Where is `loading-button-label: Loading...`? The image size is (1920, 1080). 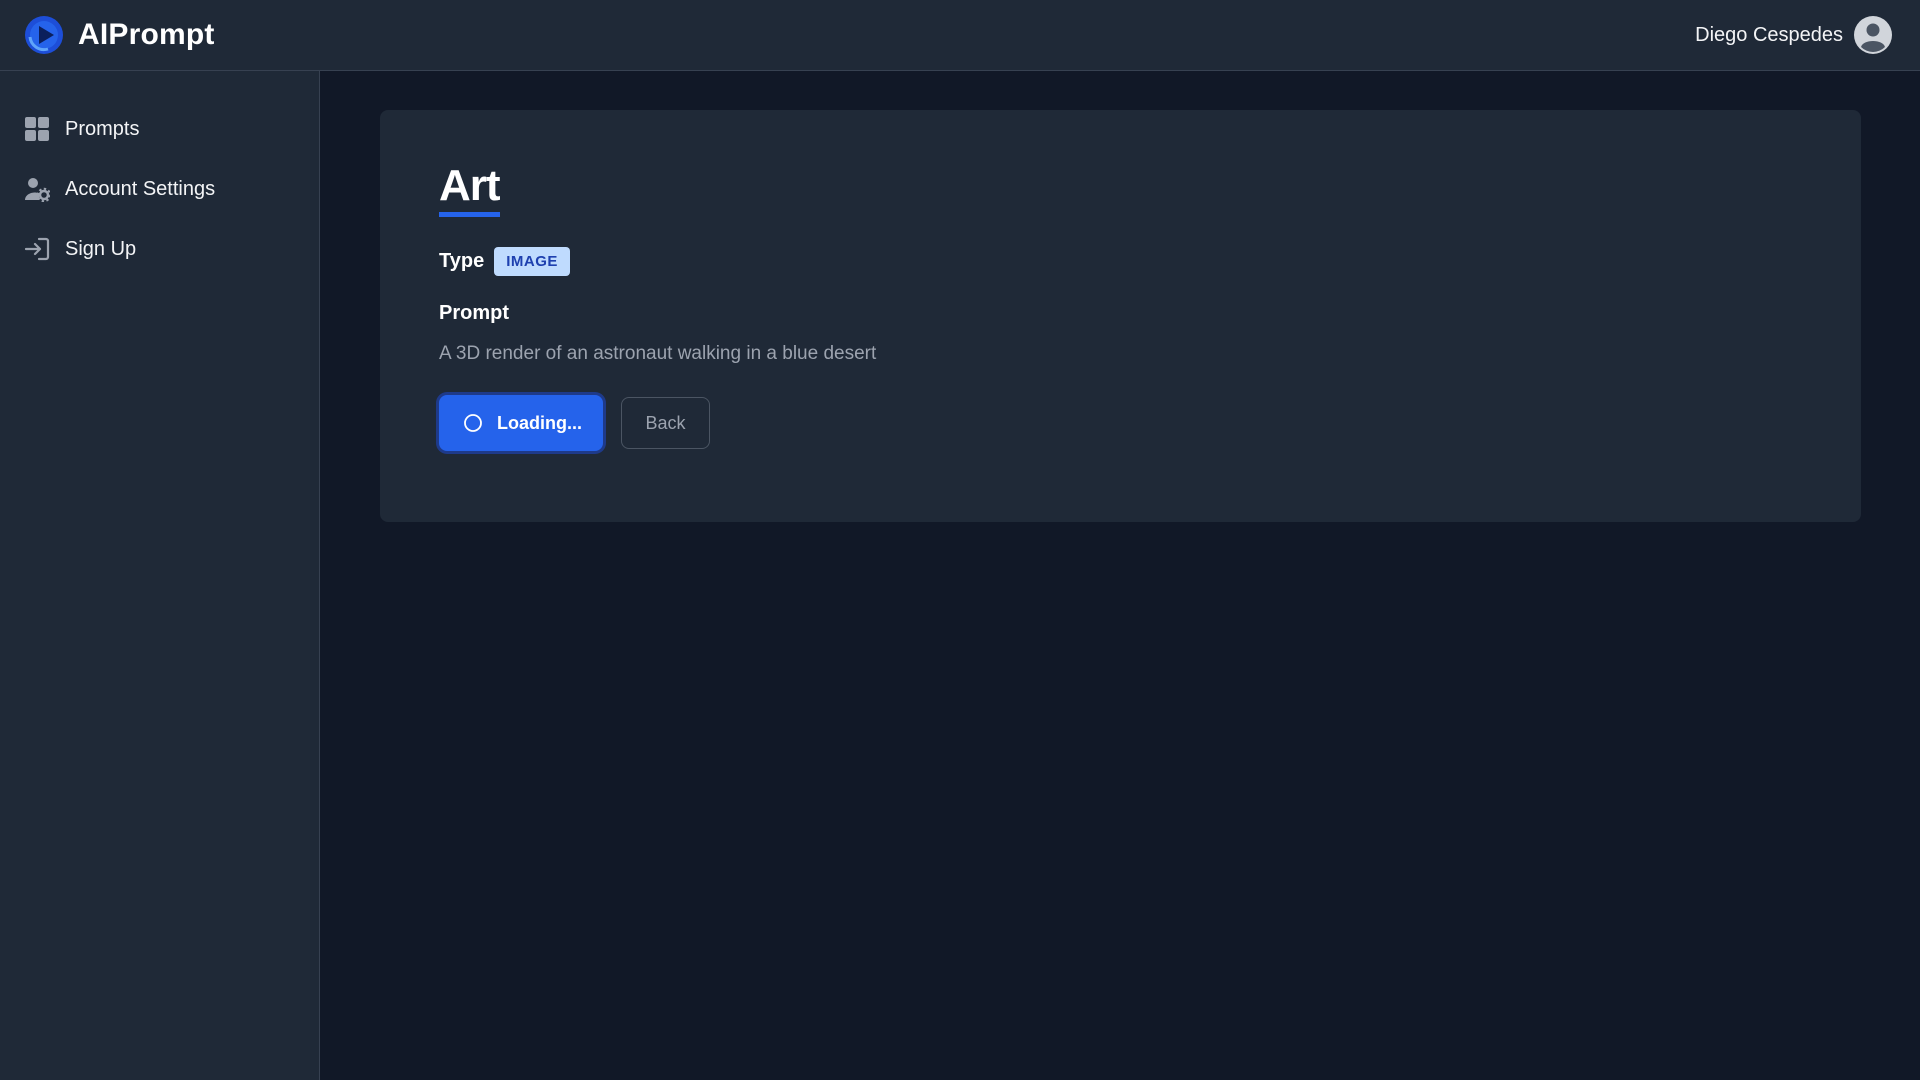 loading-button-label: Loading... is located at coordinates (539, 422).